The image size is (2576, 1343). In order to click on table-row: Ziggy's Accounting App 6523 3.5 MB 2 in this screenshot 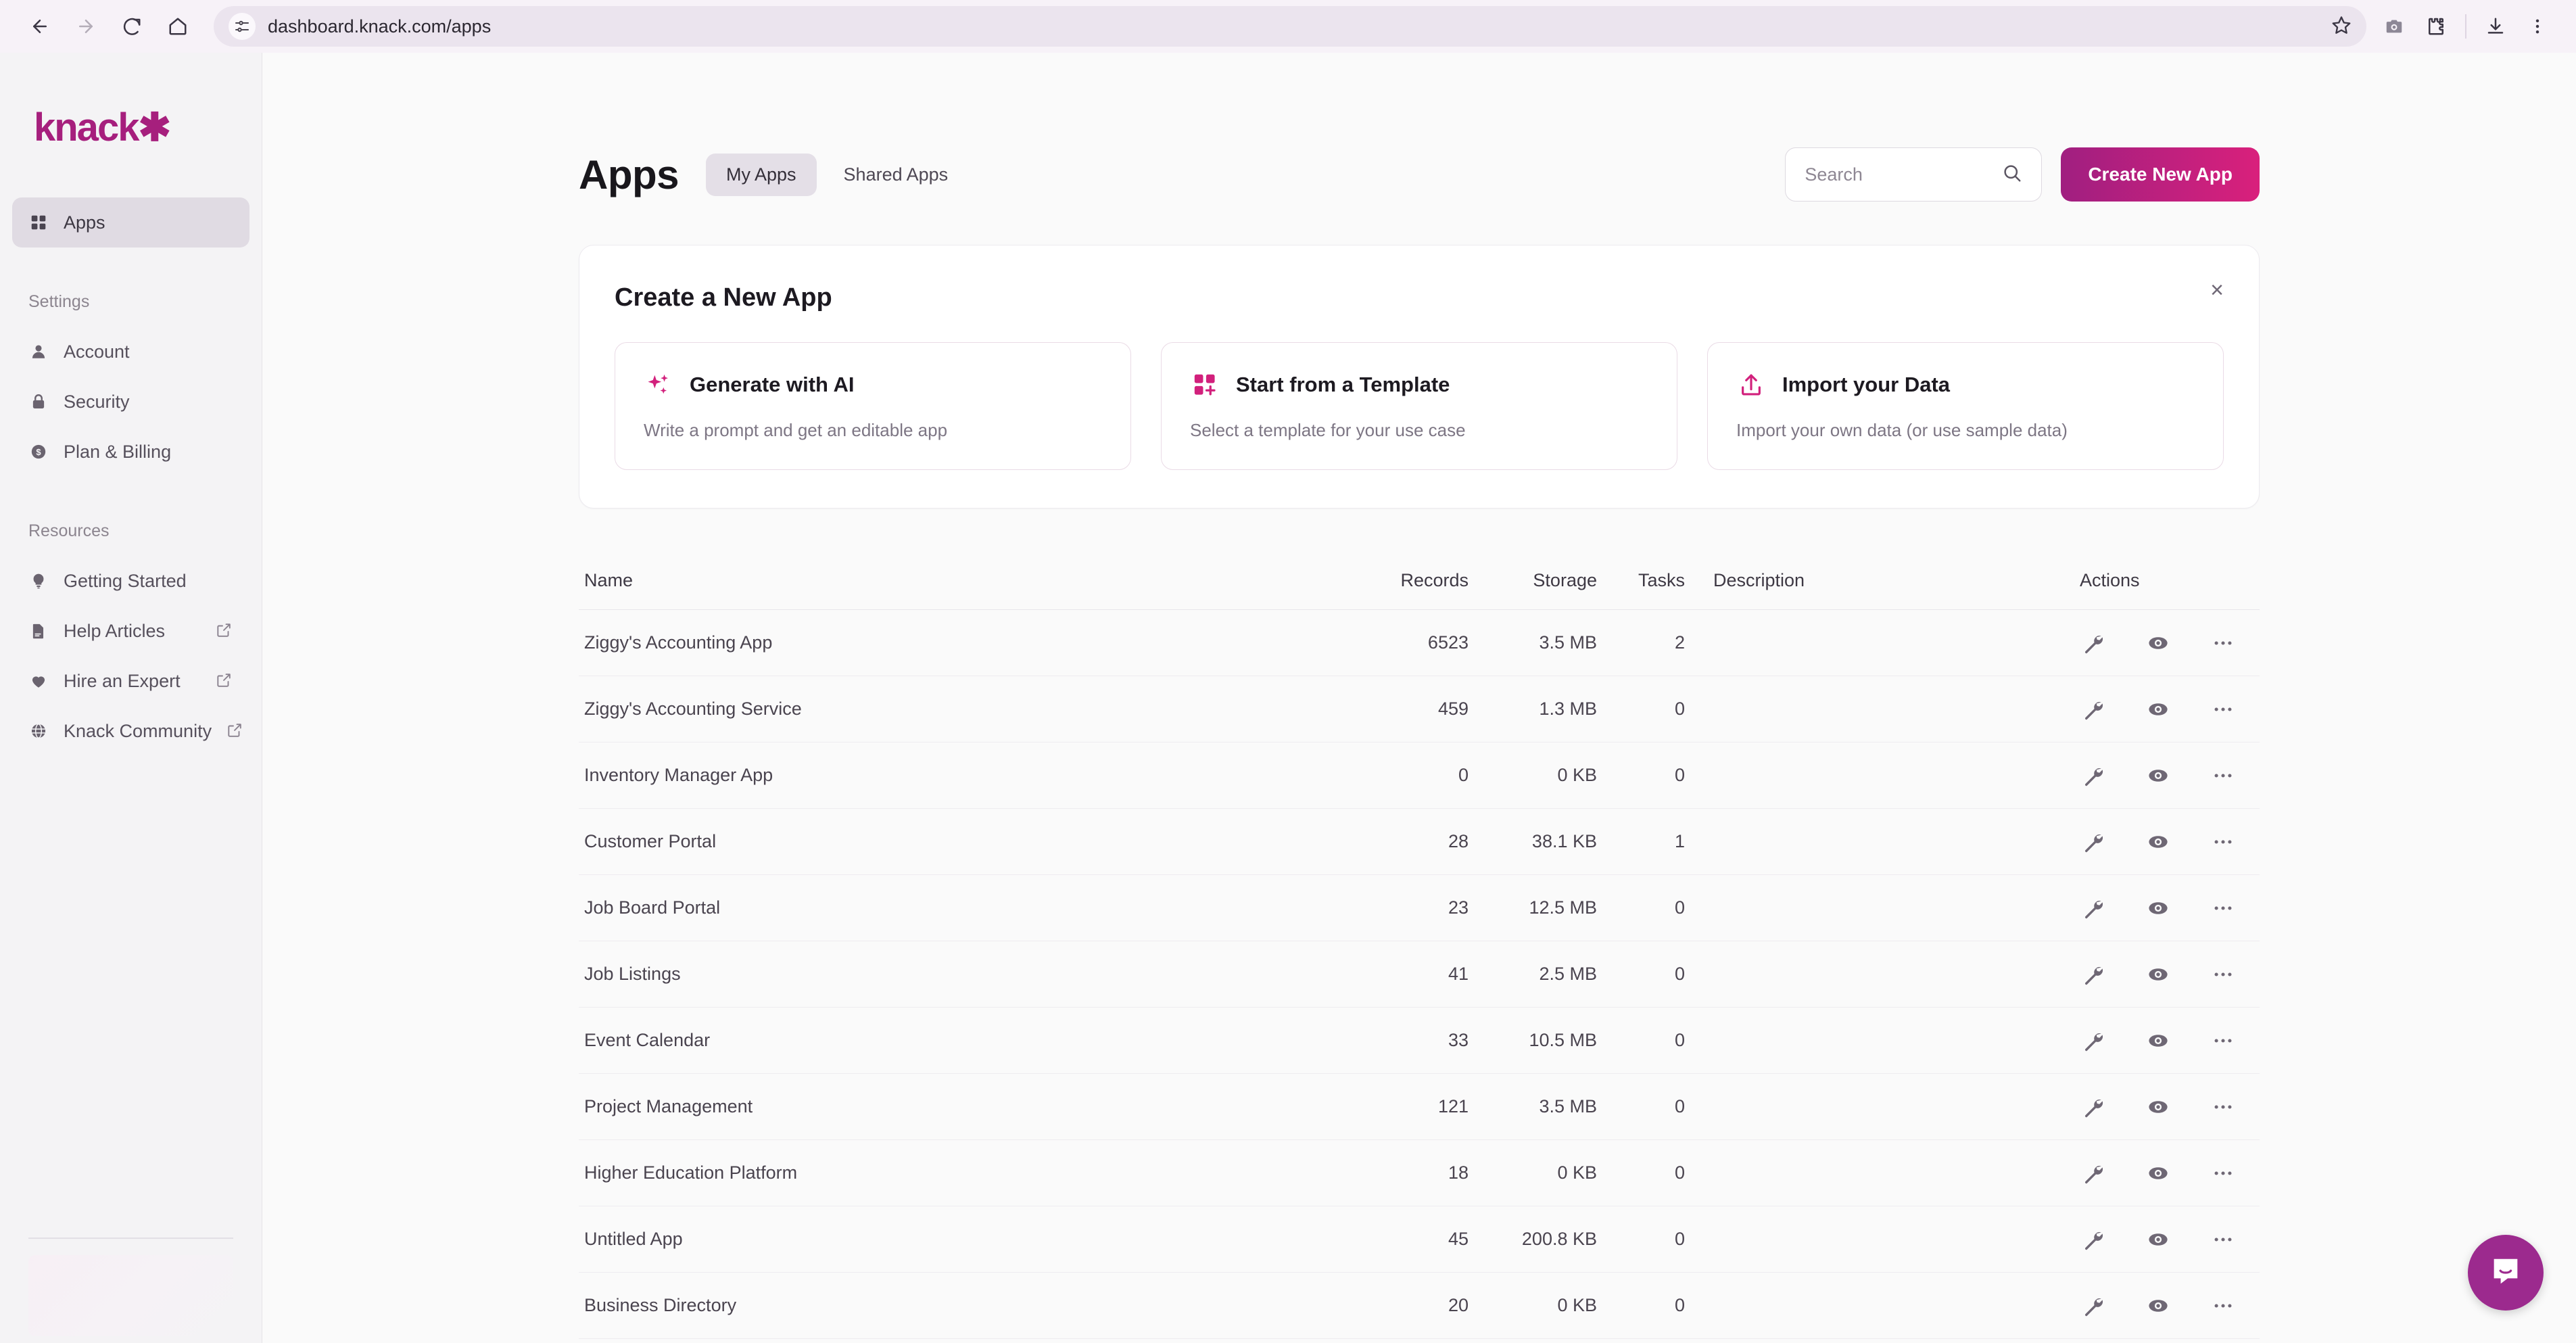, I will do `click(1419, 643)`.